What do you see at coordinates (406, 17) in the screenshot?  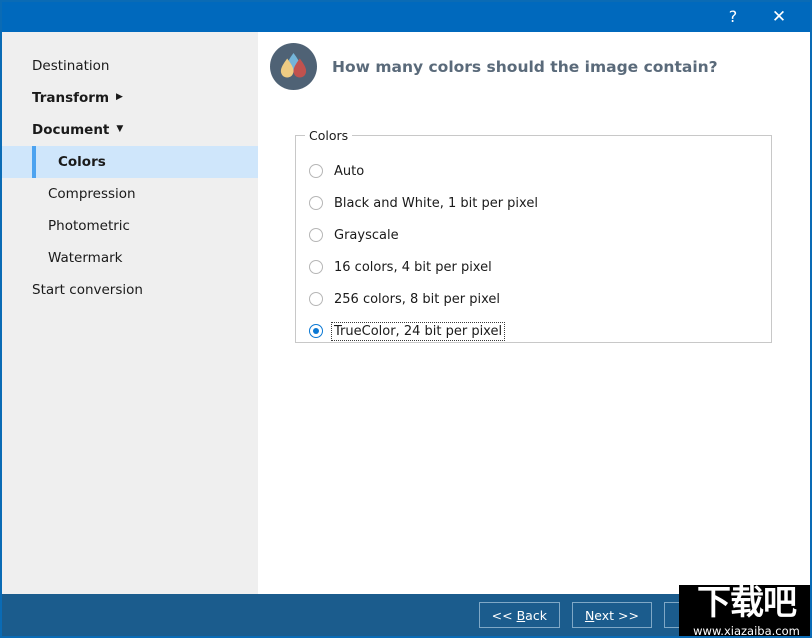 I see `title-bar: ? ✕` at bounding box center [406, 17].